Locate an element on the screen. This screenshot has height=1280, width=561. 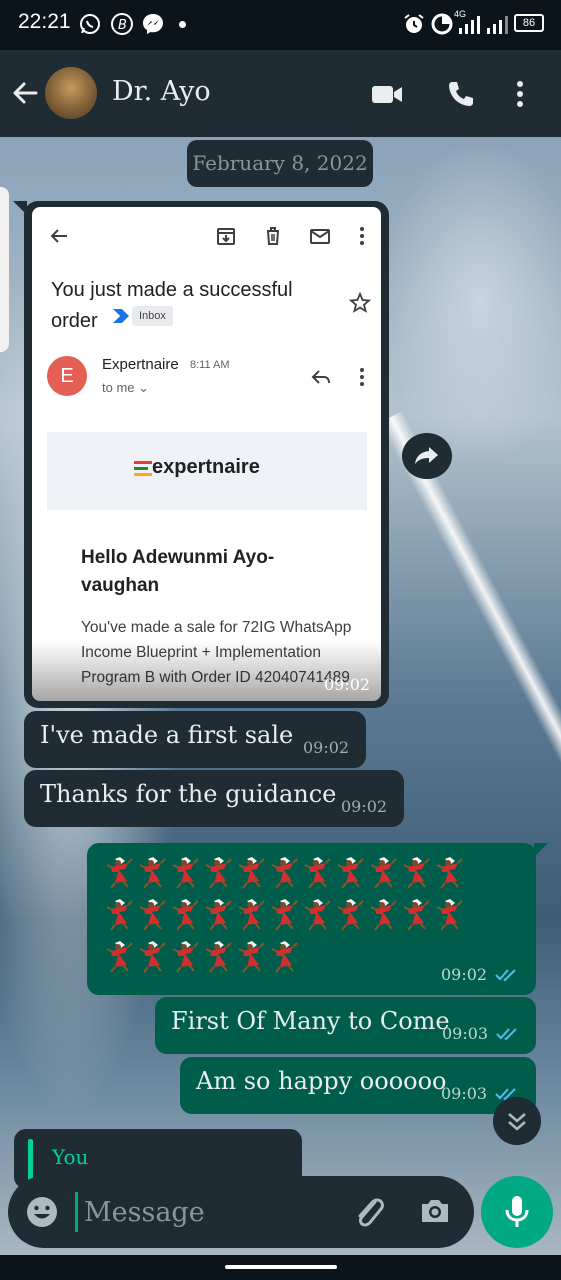
outgoing-emoji-message: 09:02 is located at coordinates (311, 919).